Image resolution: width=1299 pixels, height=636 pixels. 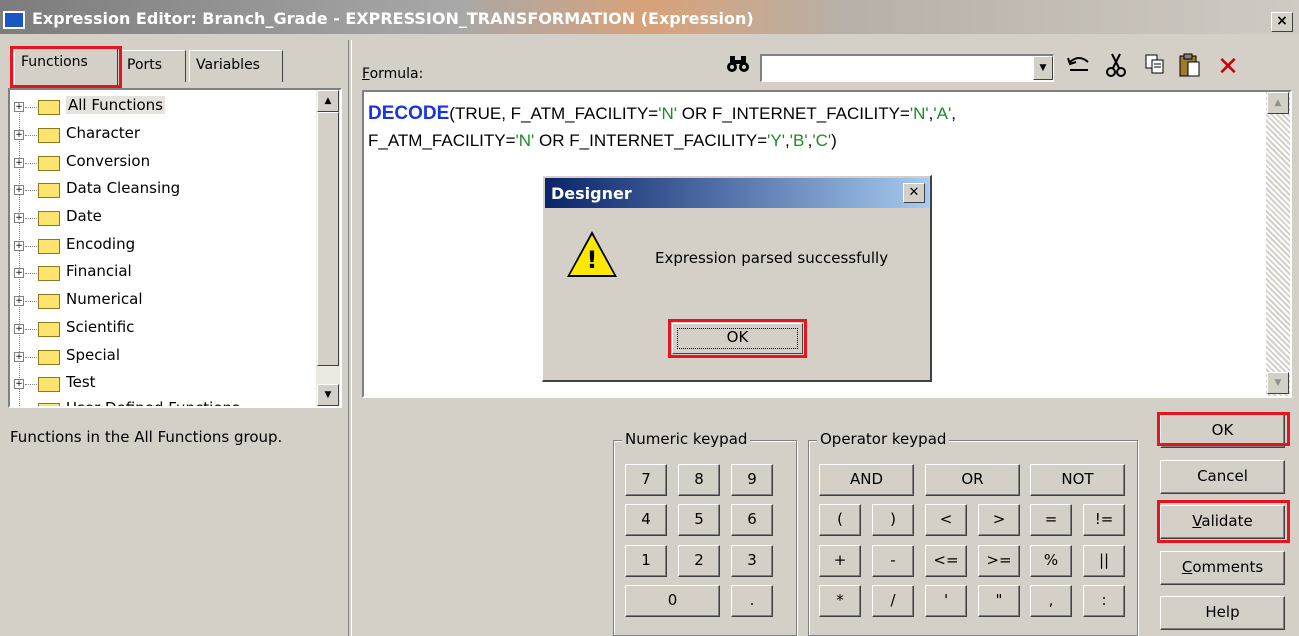 What do you see at coordinates (1222, 568) in the screenshot?
I see `comments-button: Comments` at bounding box center [1222, 568].